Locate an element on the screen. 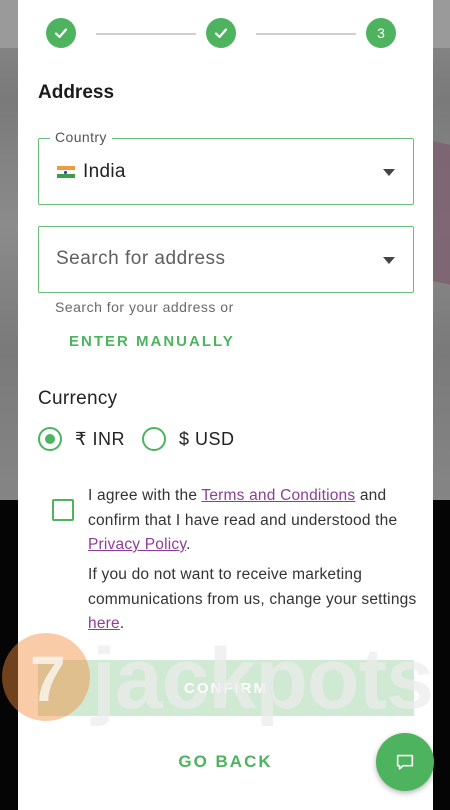  chat-icon is located at coordinates (405, 762).